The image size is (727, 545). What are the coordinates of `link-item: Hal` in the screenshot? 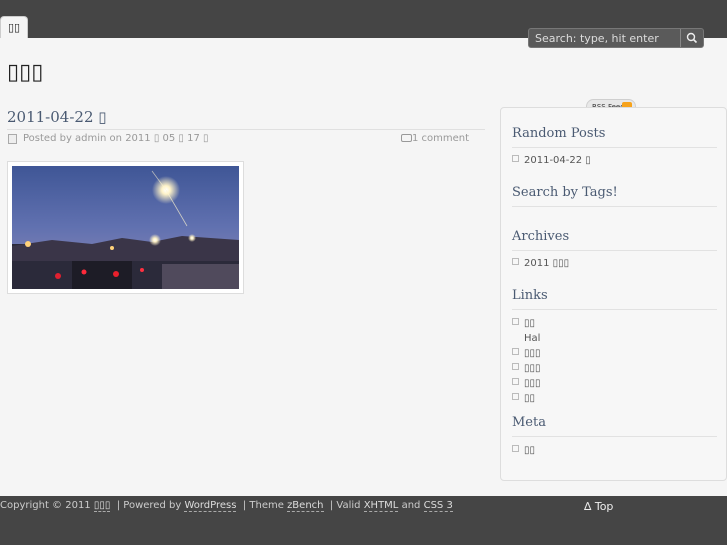 It's located at (526, 338).